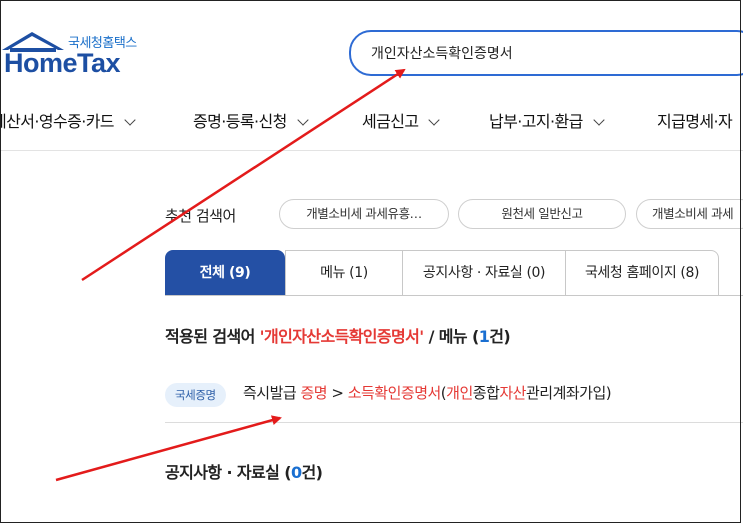 Image resolution: width=743 pixels, height=525 pixels. Describe the element at coordinates (342, 336) in the screenshot. I see `result-query: '개인자산소득확인증명서'` at that location.